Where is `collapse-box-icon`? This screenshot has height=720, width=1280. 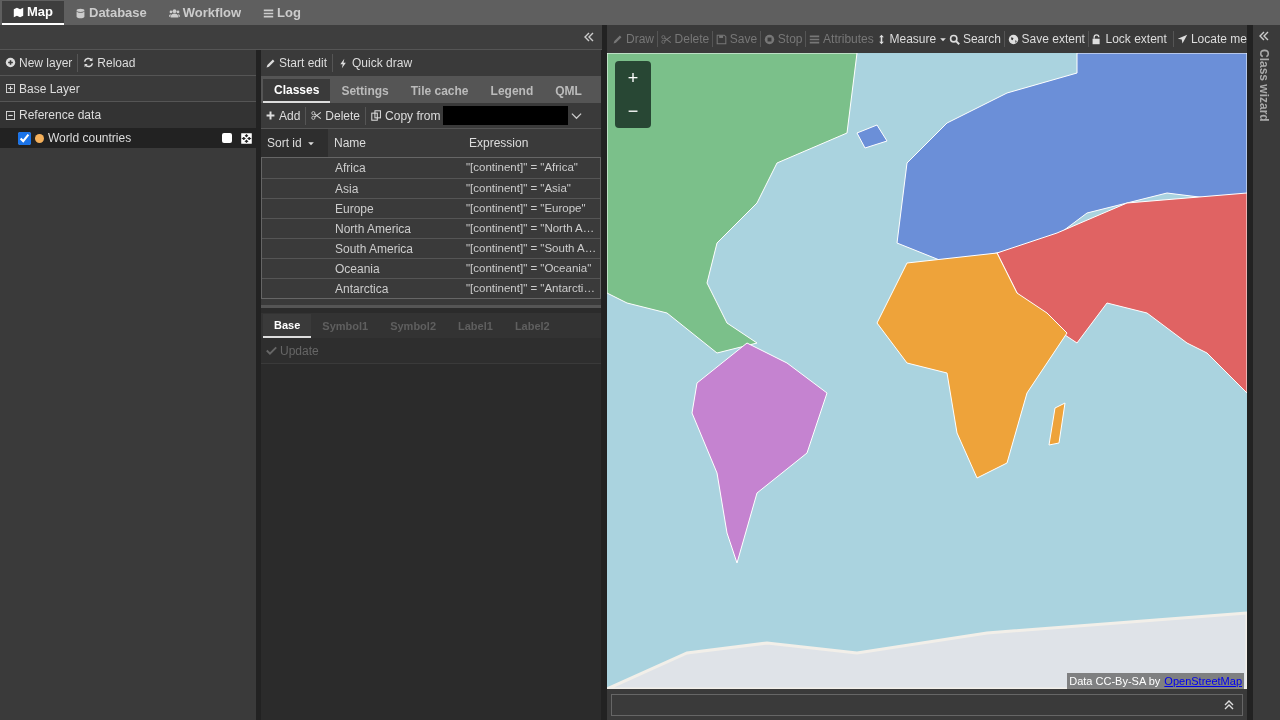
collapse-box-icon is located at coordinates (10, 115).